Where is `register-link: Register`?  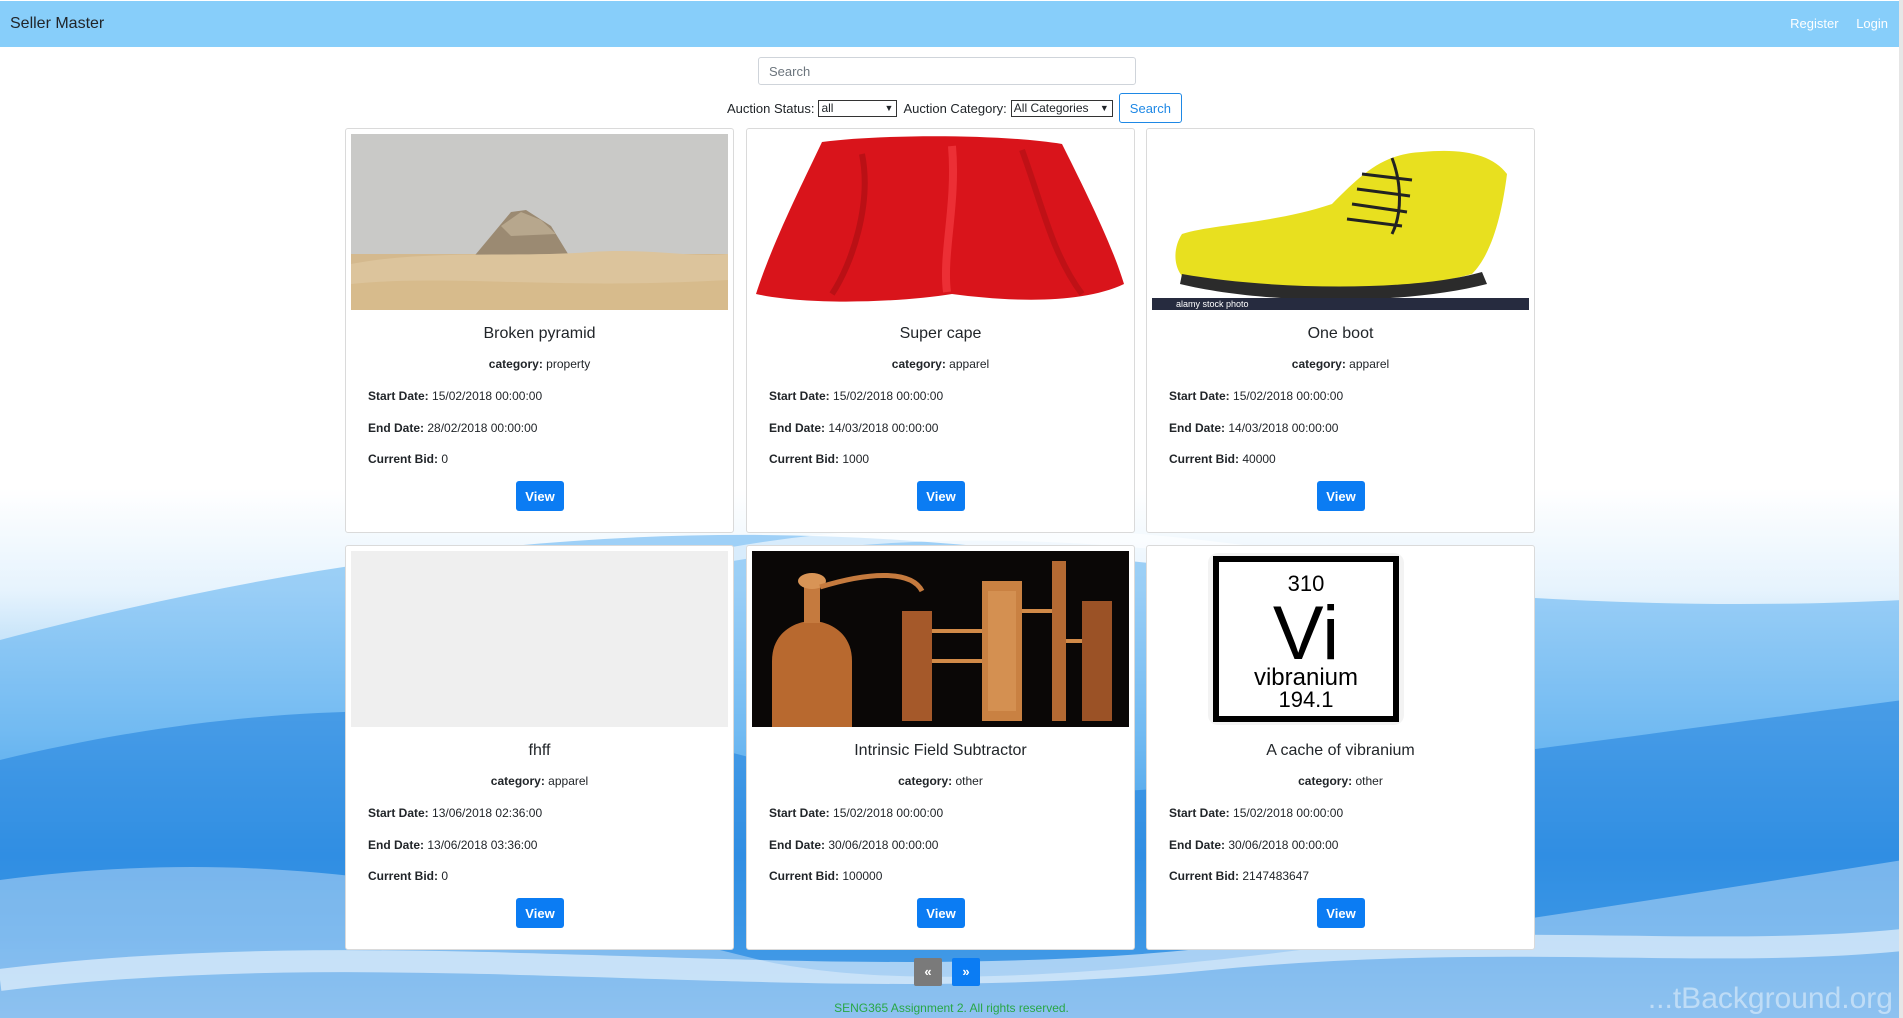
register-link: Register is located at coordinates (1814, 23).